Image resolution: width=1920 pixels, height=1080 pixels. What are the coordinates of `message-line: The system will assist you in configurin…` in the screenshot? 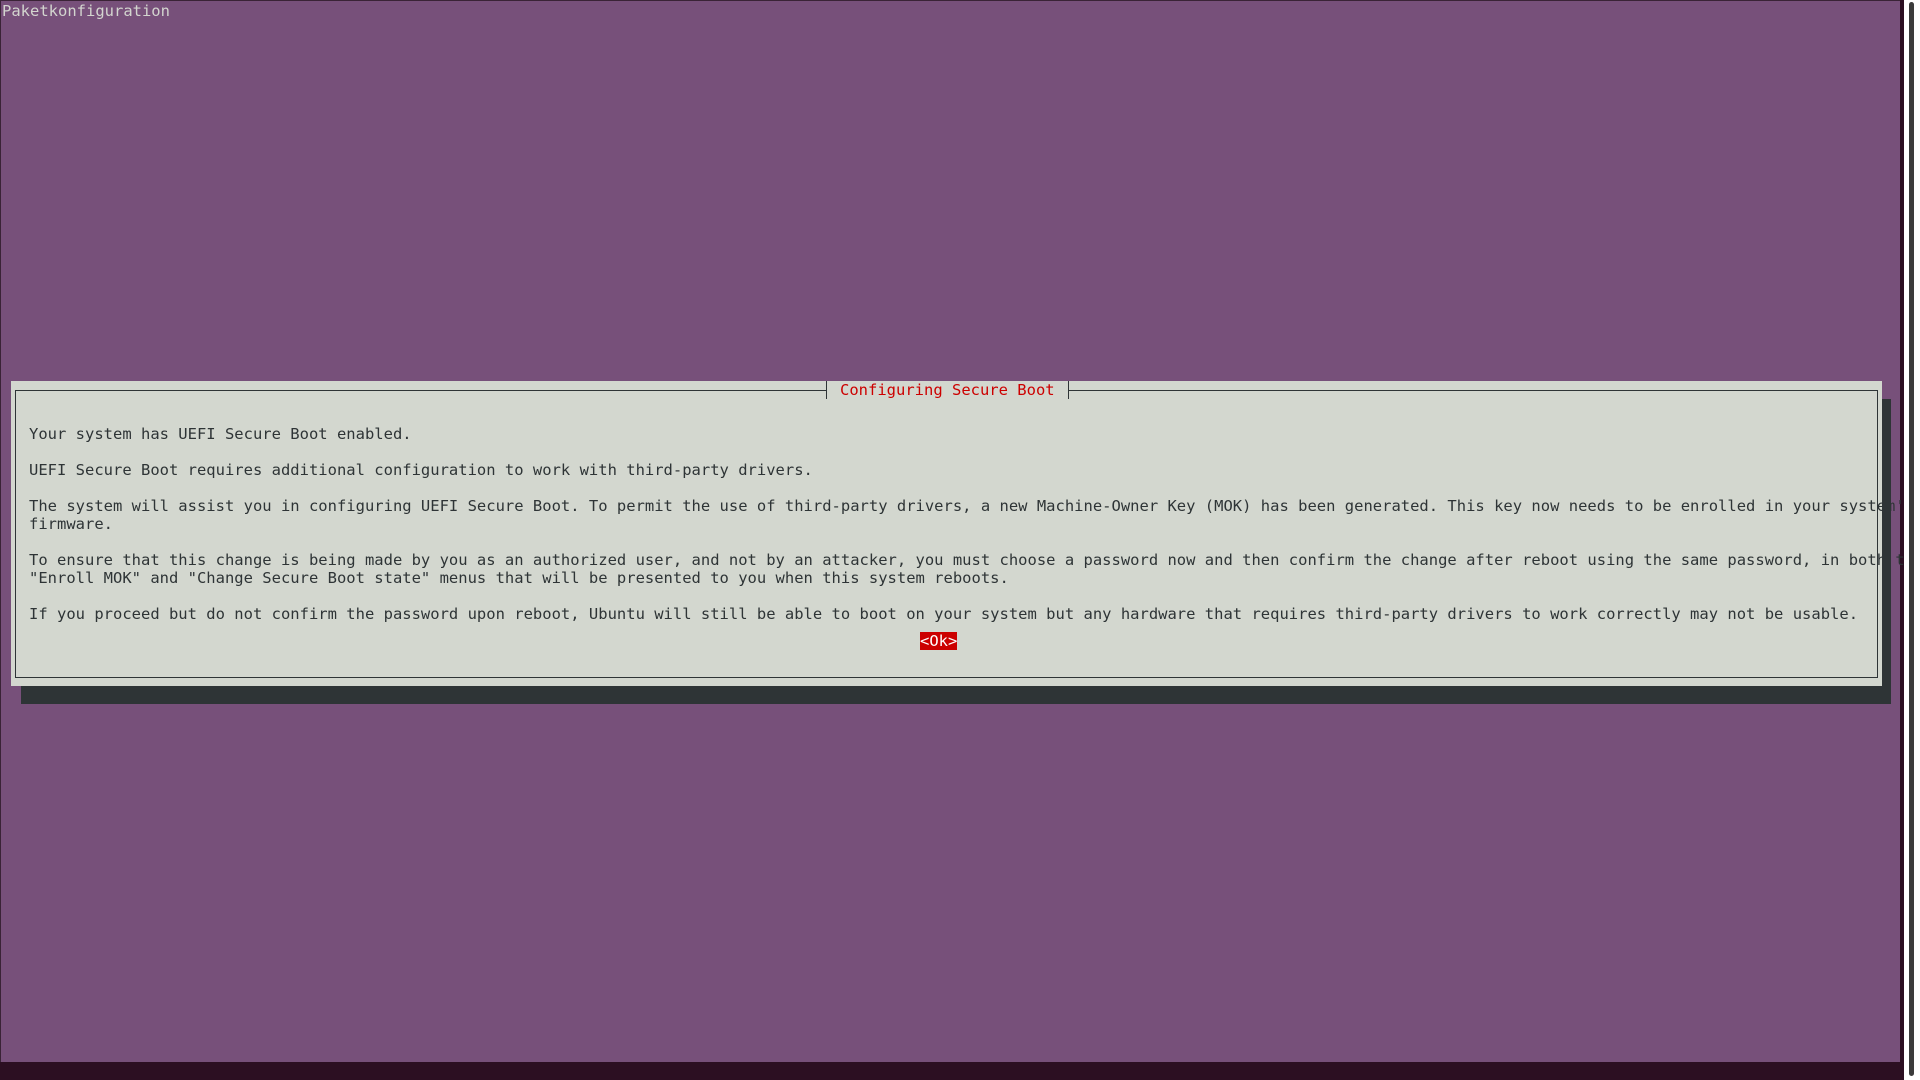 It's located at (972, 506).